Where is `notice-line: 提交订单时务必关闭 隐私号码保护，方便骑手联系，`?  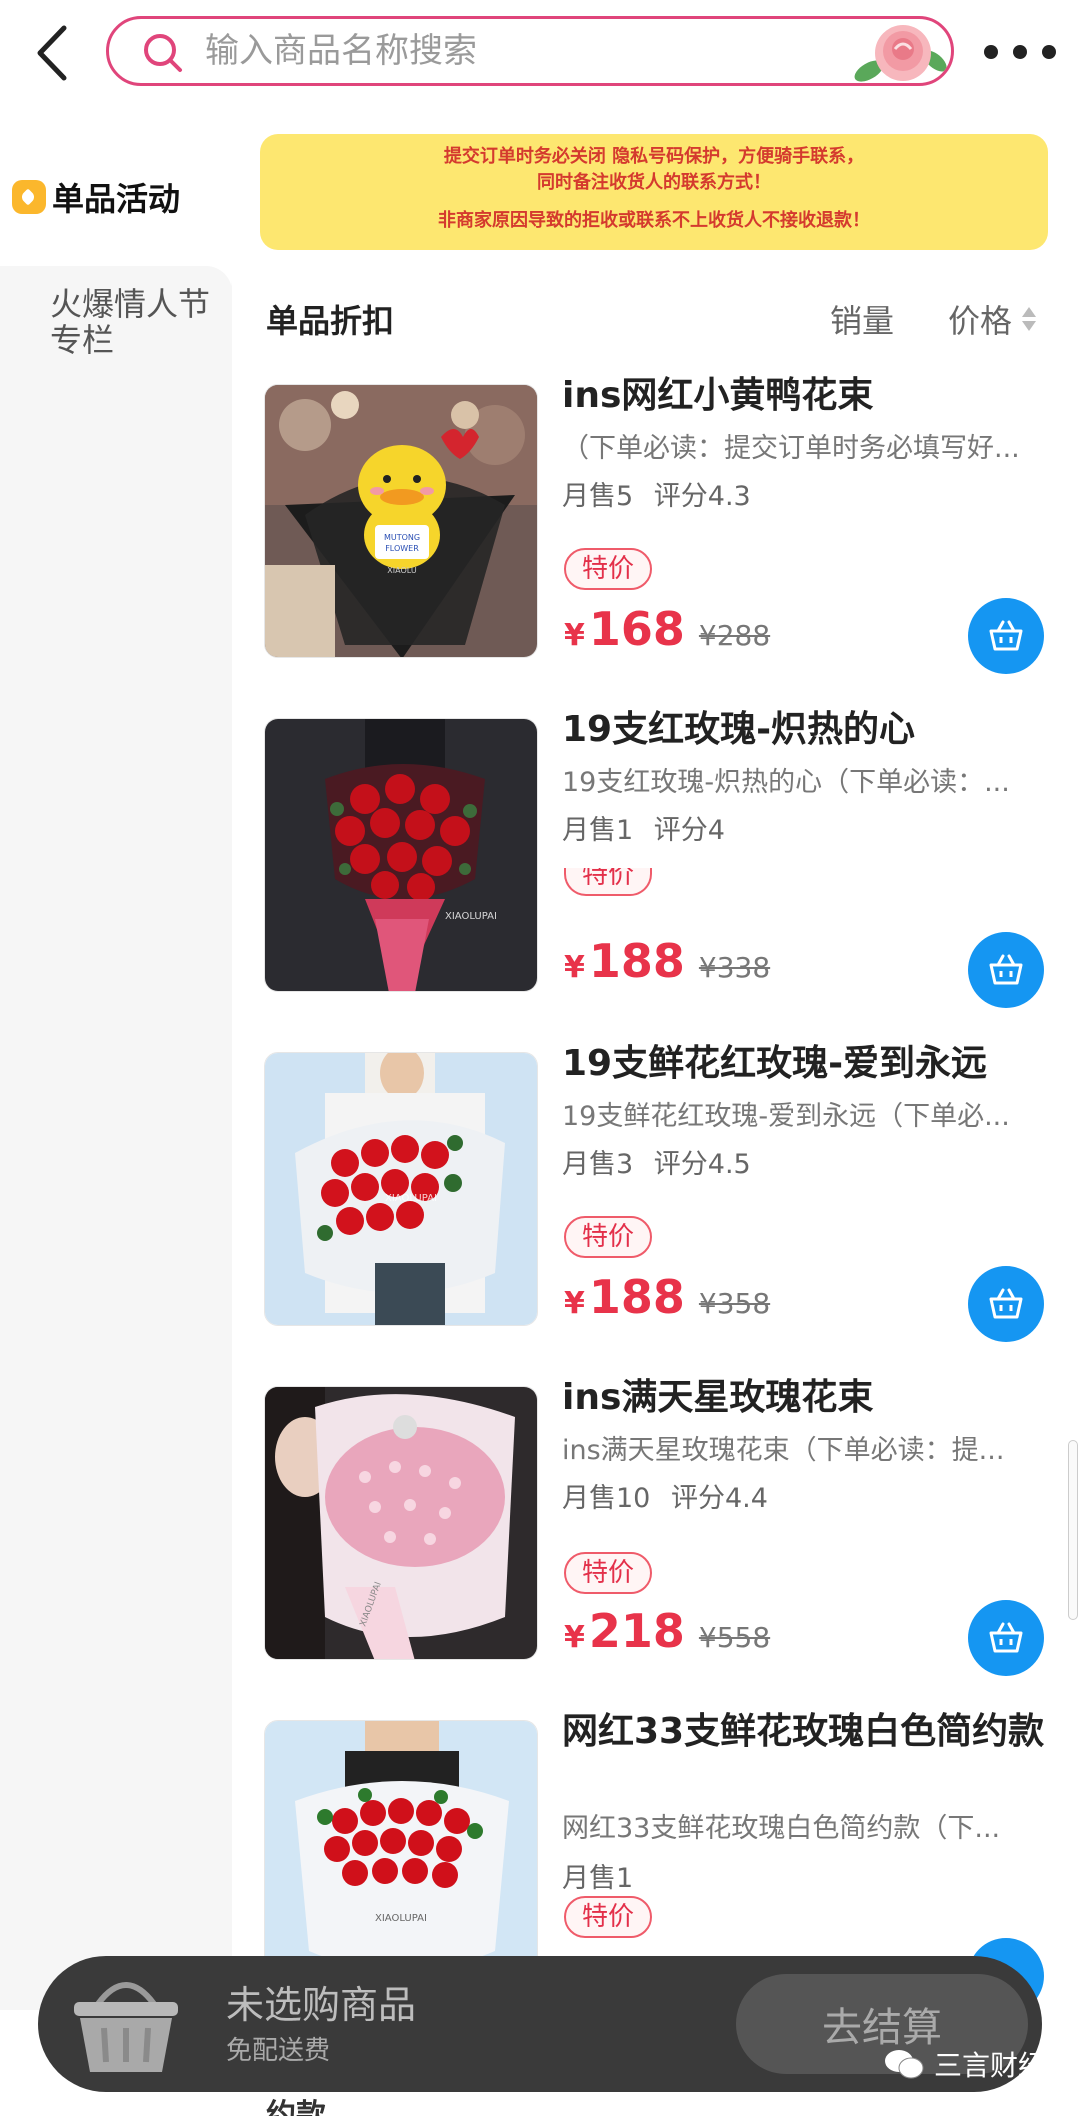 notice-line: 提交订单时务必关闭 隐私号码保护，方便骑手联系， is located at coordinates (654, 156).